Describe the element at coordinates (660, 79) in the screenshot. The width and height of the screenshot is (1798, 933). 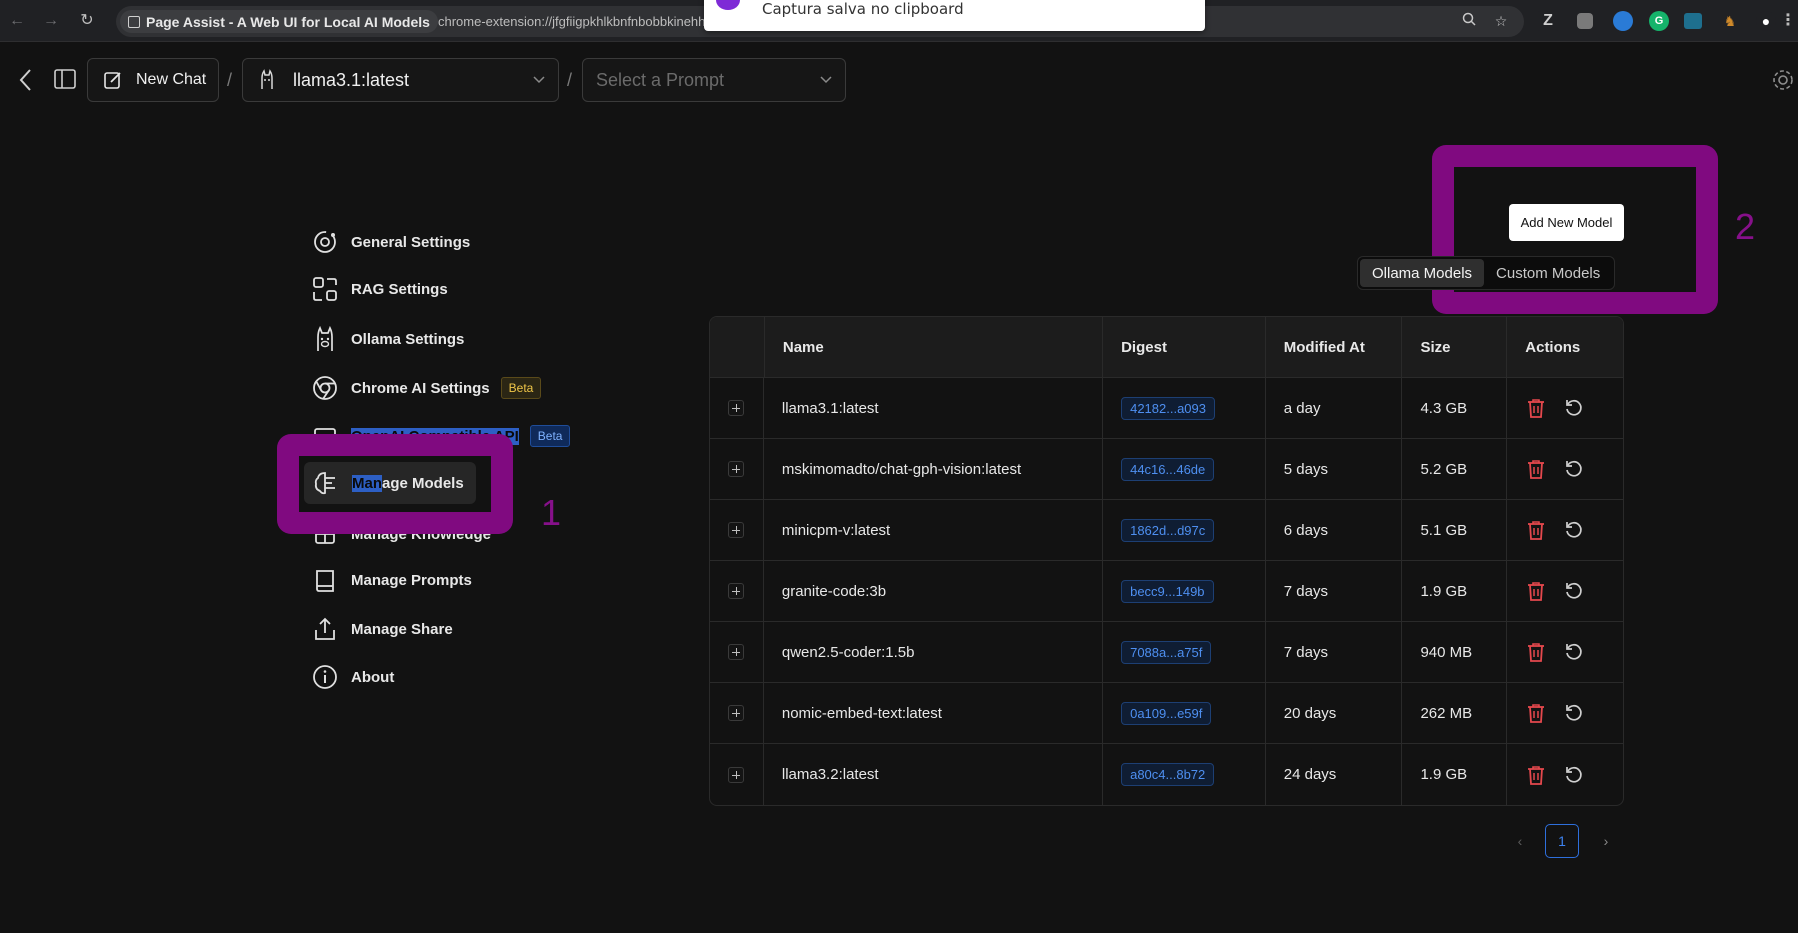
I see `prompt-placeholder: Select a Prompt` at that location.